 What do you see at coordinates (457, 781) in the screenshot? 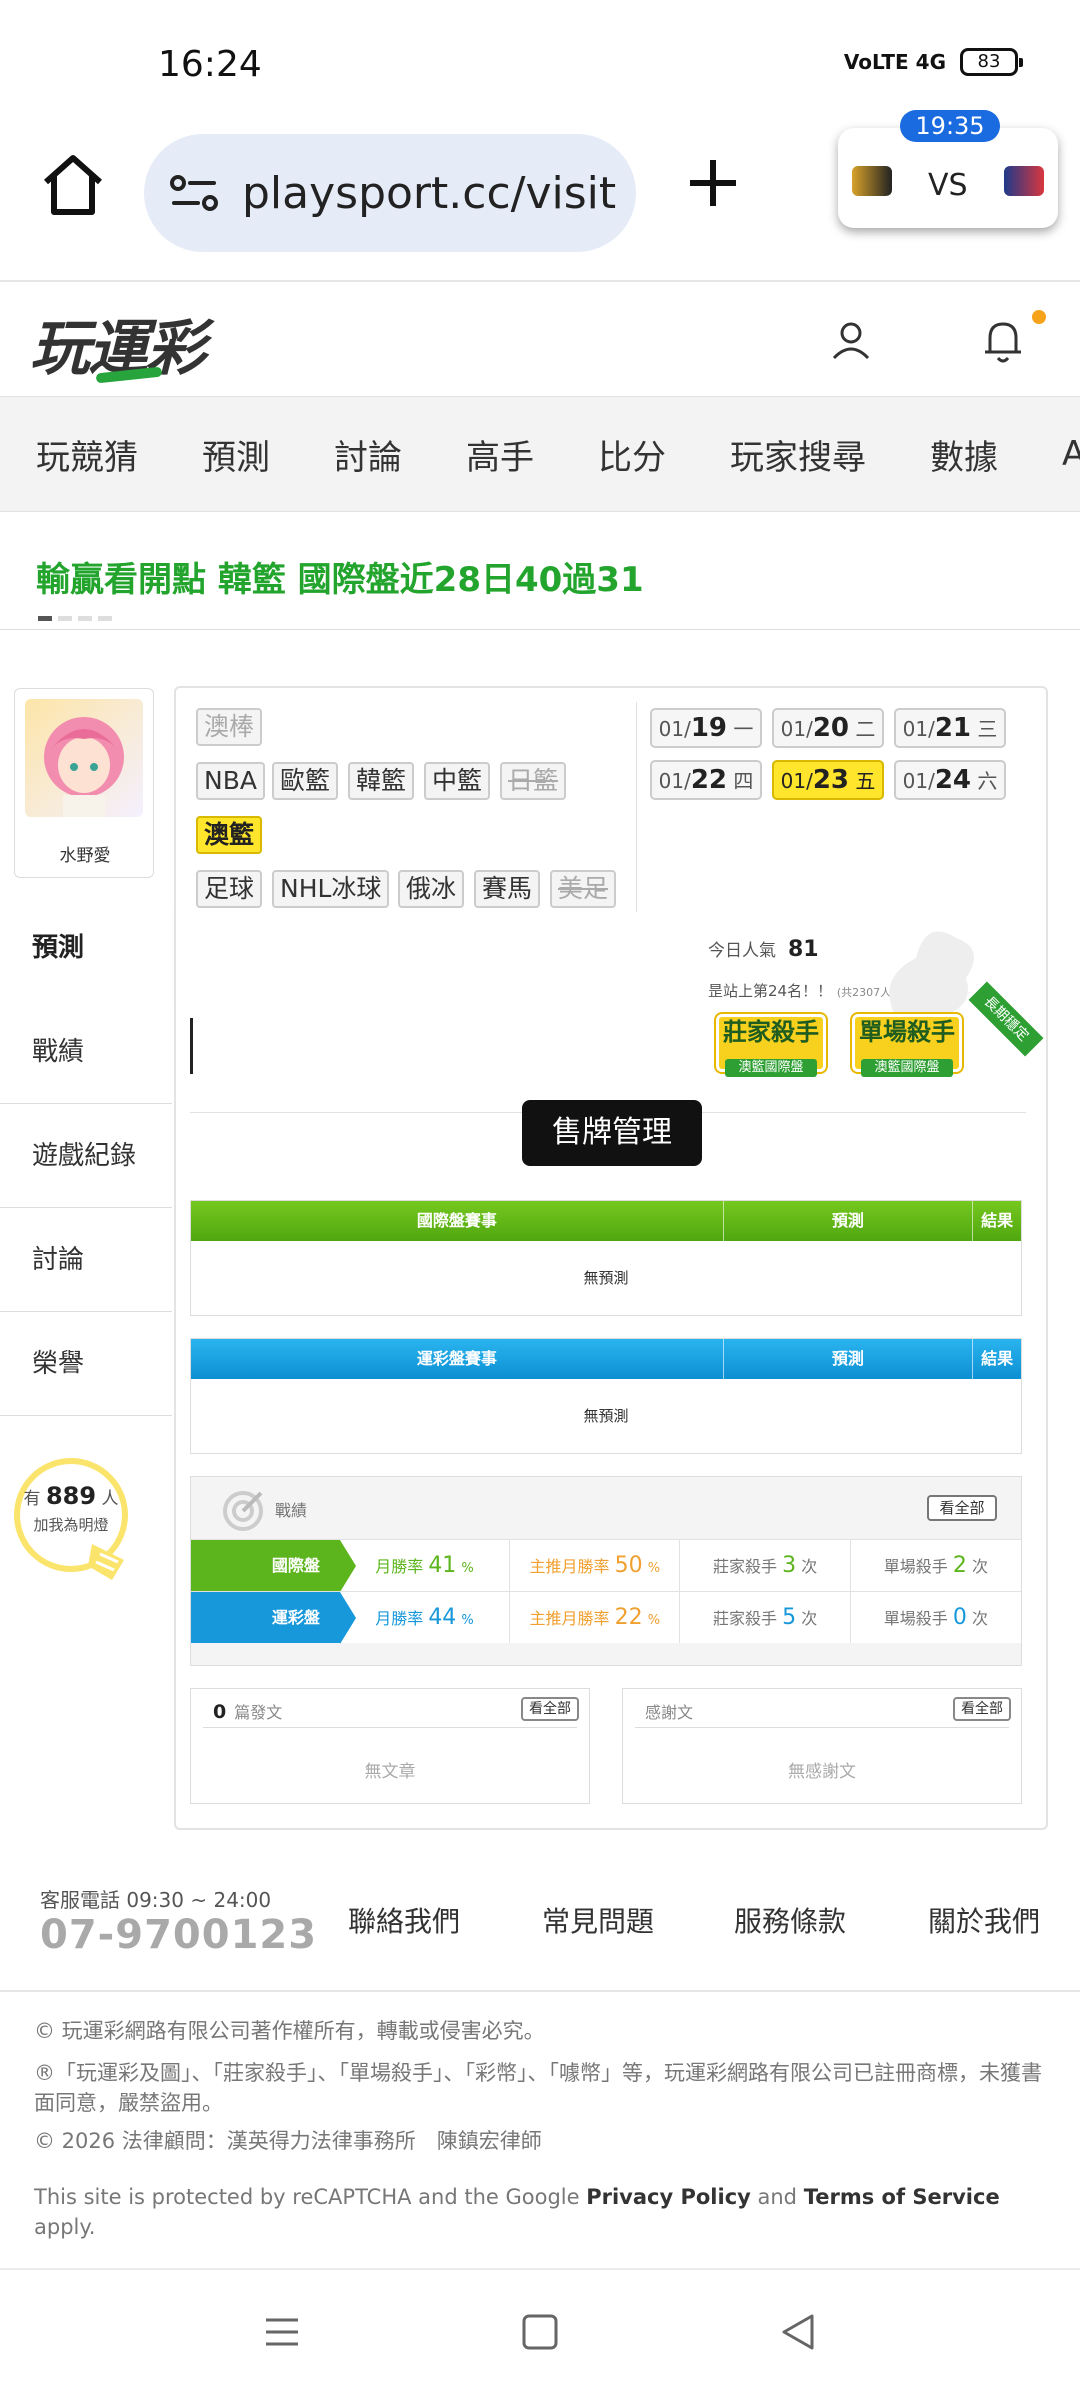
I see `sport-chip-china-basketball: 中籃` at bounding box center [457, 781].